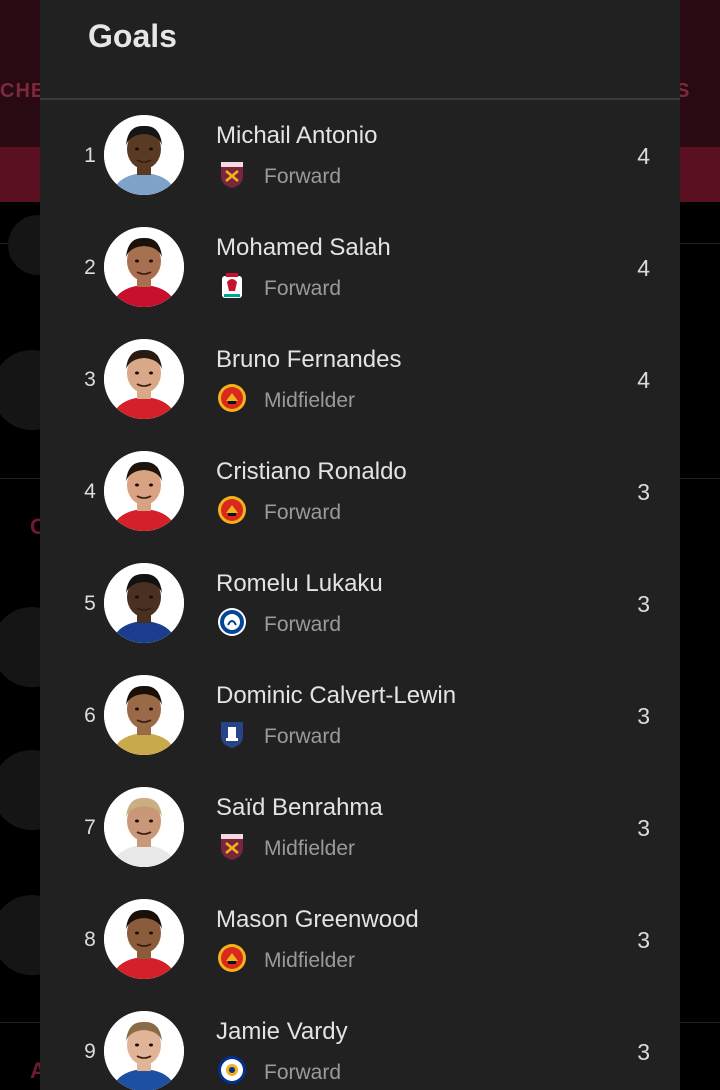  What do you see at coordinates (360, 716) in the screenshot?
I see `player-row: 6 Dominic Calvert-Lewin Forward 3` at bounding box center [360, 716].